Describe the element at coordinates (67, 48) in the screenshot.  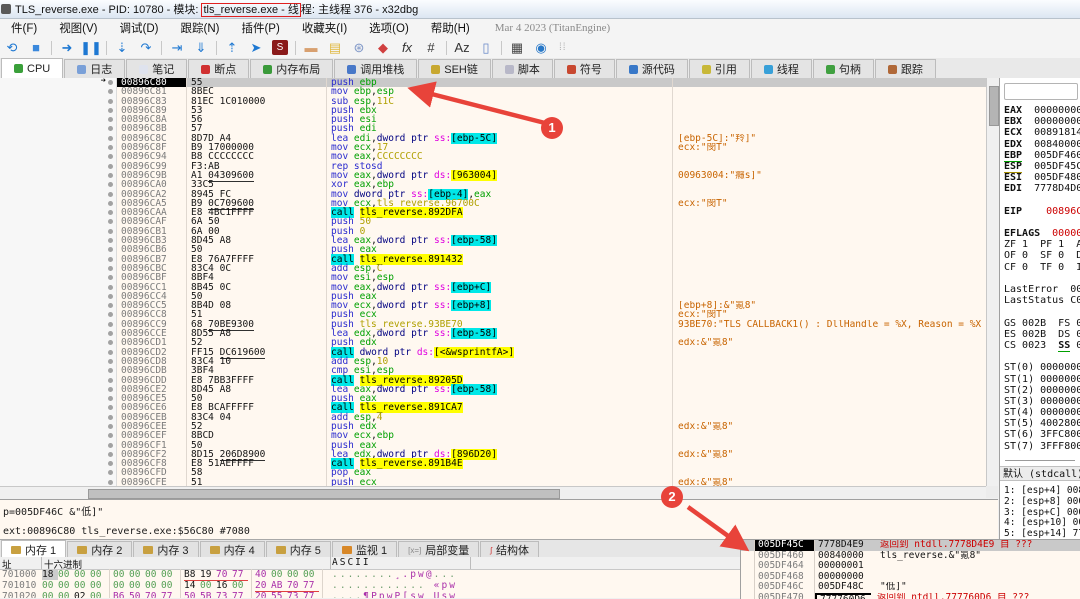
I see `run-icon: ➜` at that location.